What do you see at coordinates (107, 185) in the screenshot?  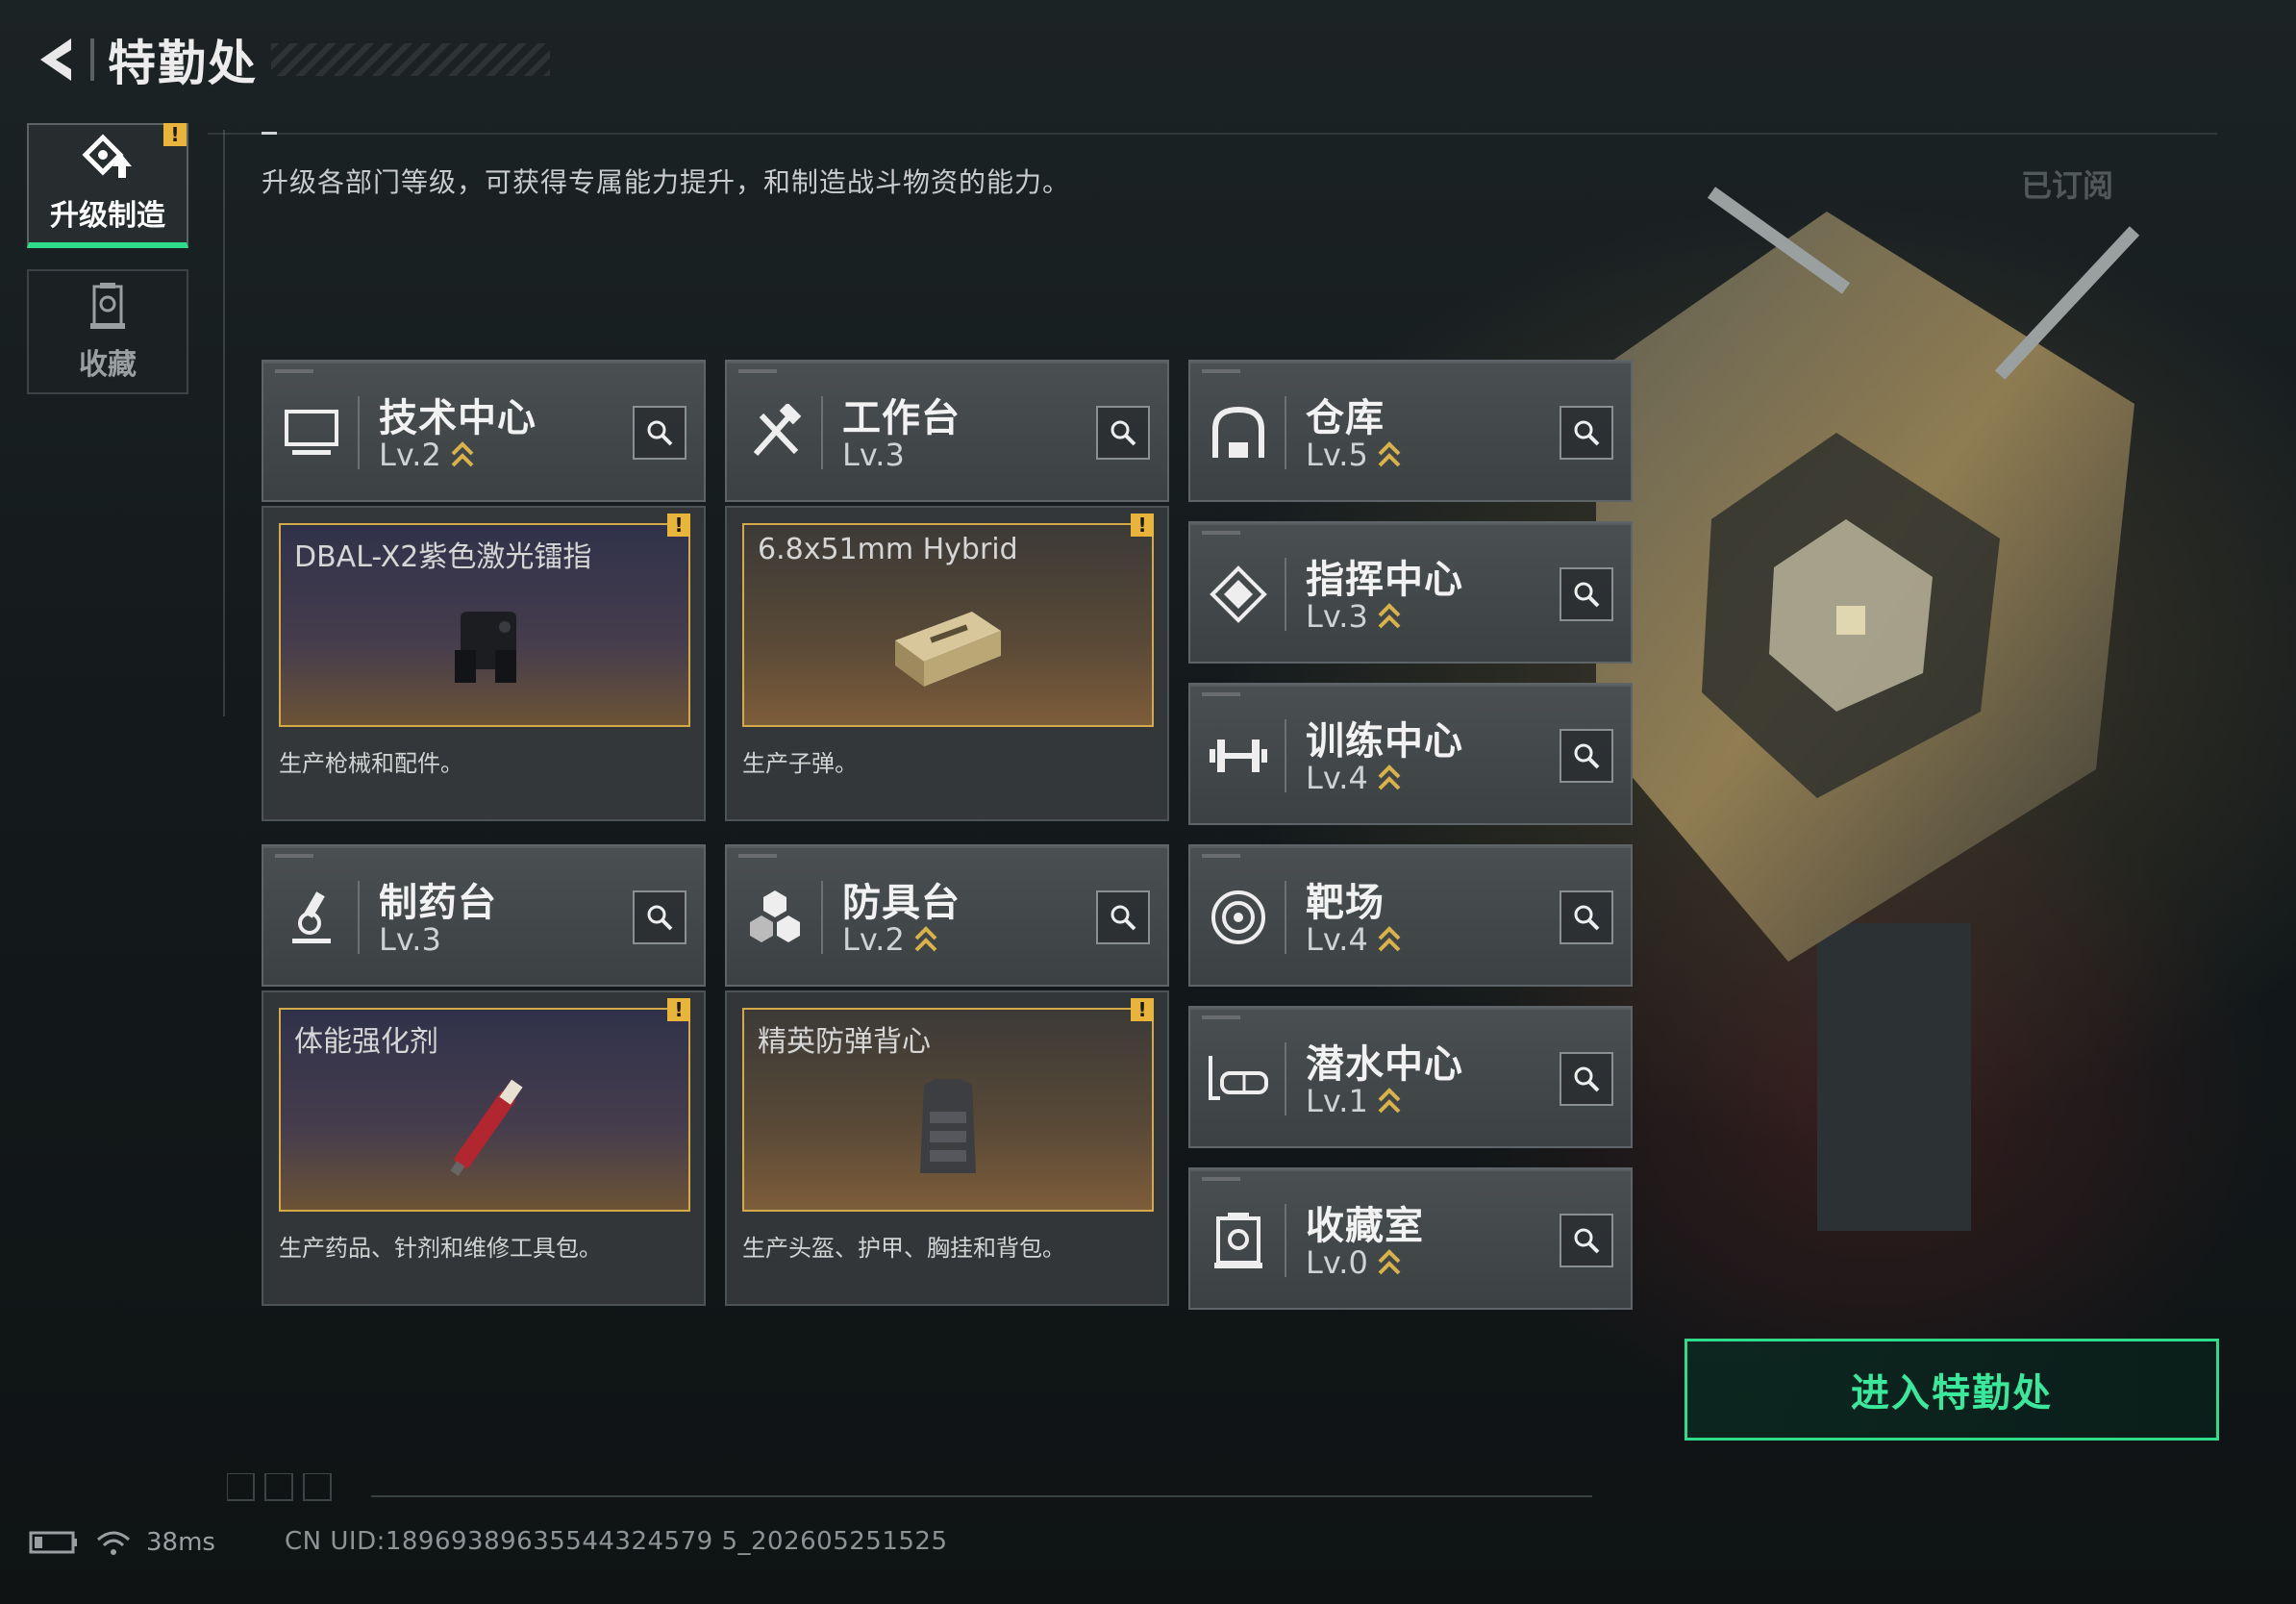 I see `tab-upgrade-manufacture: ! 升级制造` at bounding box center [107, 185].